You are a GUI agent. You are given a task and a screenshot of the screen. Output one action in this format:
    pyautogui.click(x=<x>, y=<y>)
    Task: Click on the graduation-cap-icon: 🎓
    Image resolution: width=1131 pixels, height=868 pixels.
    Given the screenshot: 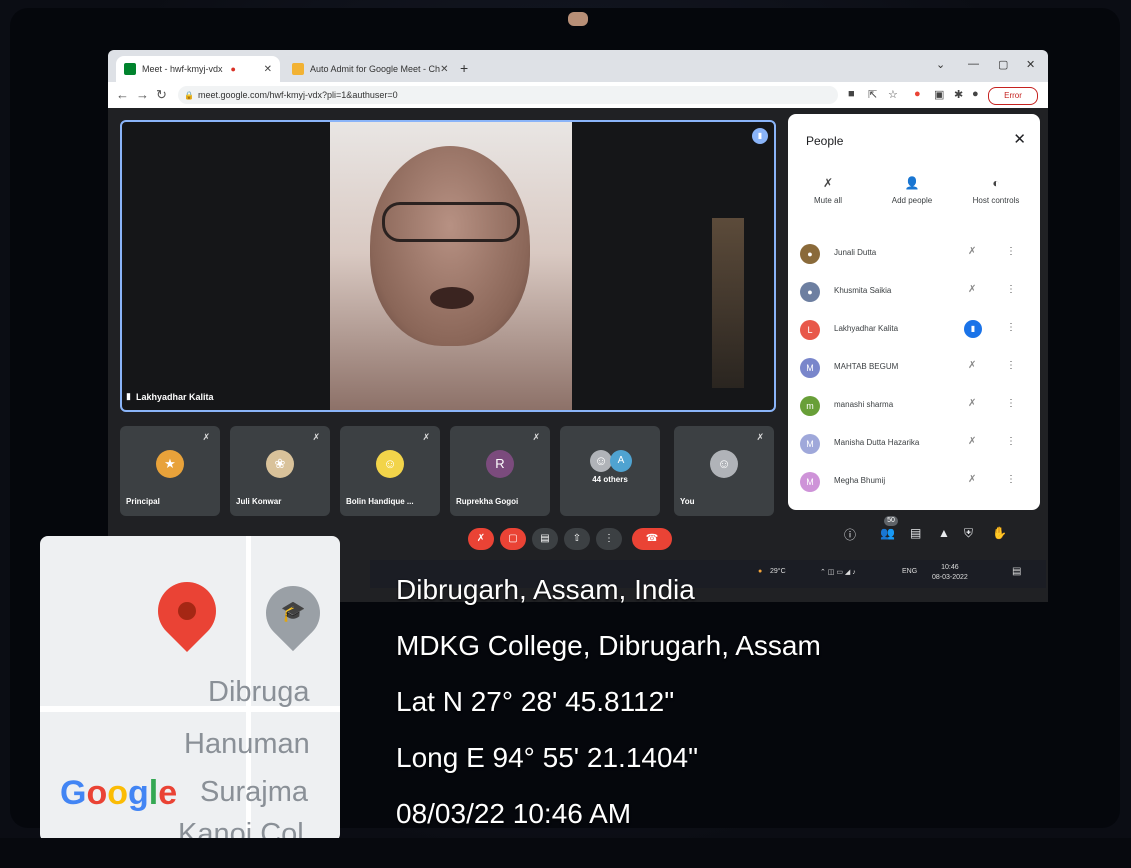 What is the action you would take?
    pyautogui.click(x=293, y=612)
    